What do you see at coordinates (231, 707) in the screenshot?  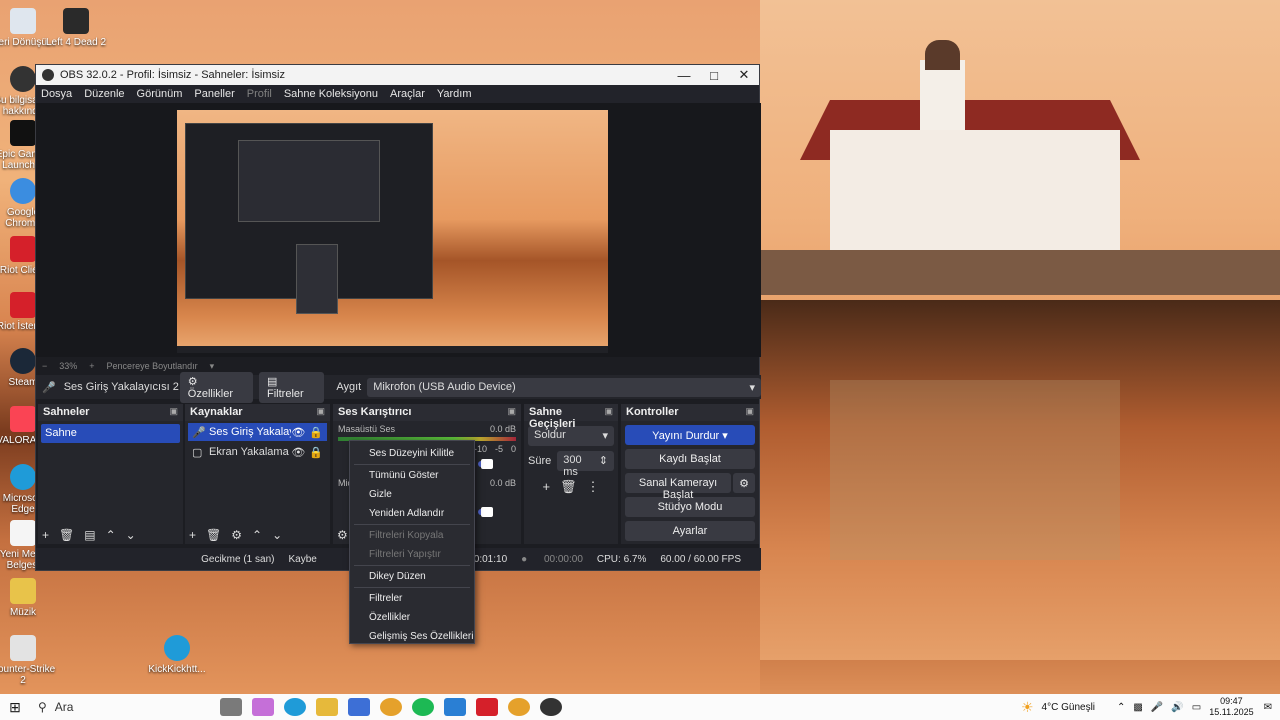 I see `task-view-icon` at bounding box center [231, 707].